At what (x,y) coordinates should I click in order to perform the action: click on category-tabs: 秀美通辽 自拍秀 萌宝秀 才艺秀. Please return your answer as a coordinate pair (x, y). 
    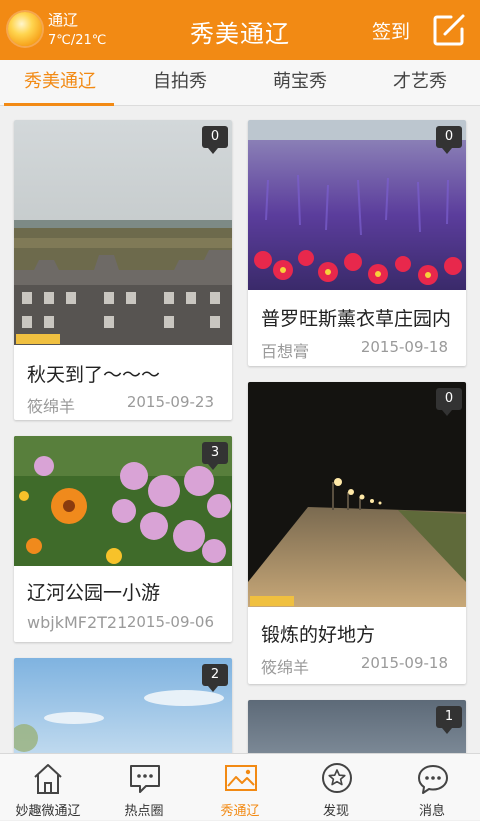
    Looking at the image, I should click on (240, 83).